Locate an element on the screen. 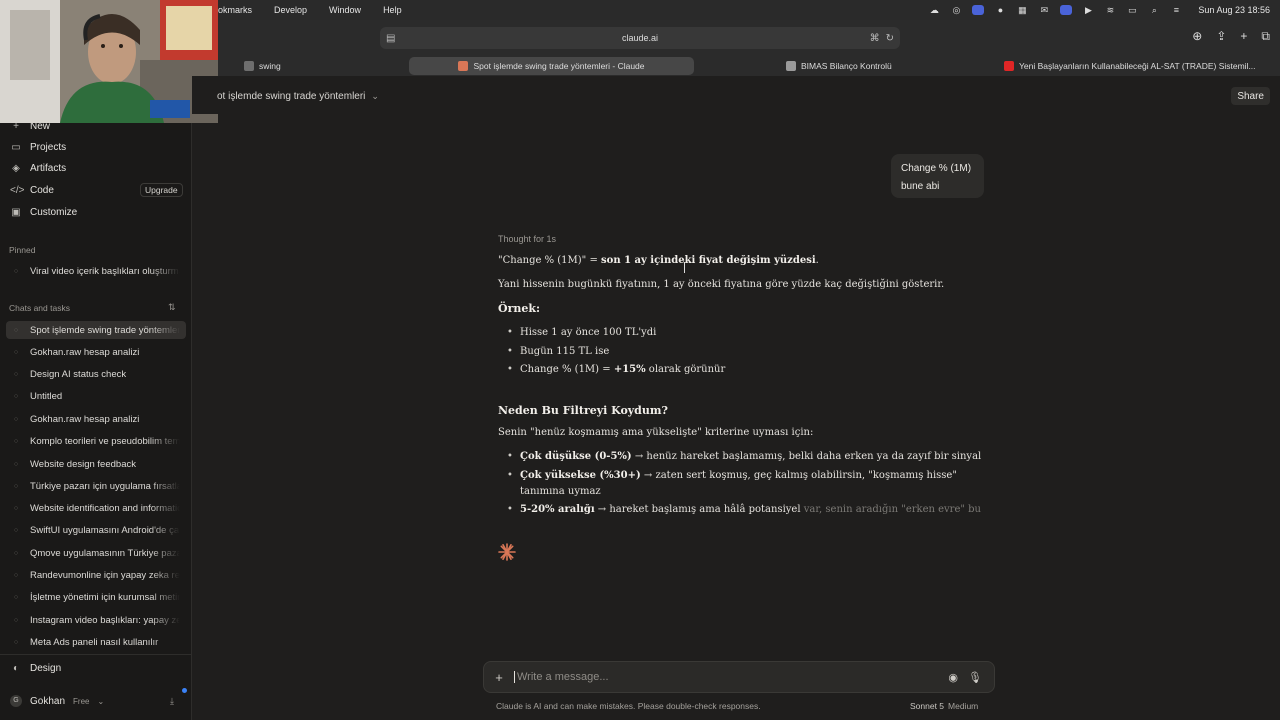 Image resolution: width=1280 pixels, height=720 pixels. section-heading: Neden Bu Filtreyi Koydum? is located at coordinates (583, 410).